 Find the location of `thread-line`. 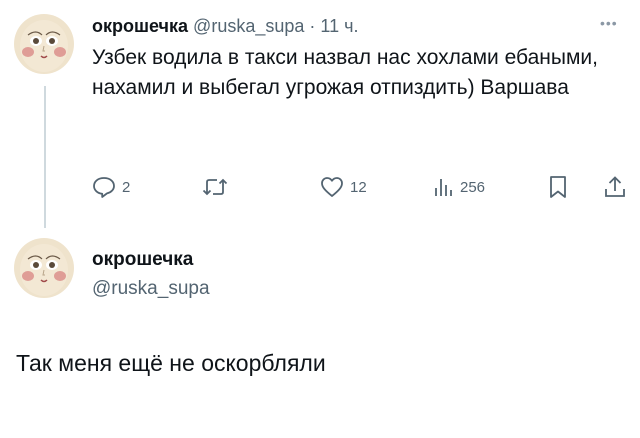

thread-line is located at coordinates (45, 157).